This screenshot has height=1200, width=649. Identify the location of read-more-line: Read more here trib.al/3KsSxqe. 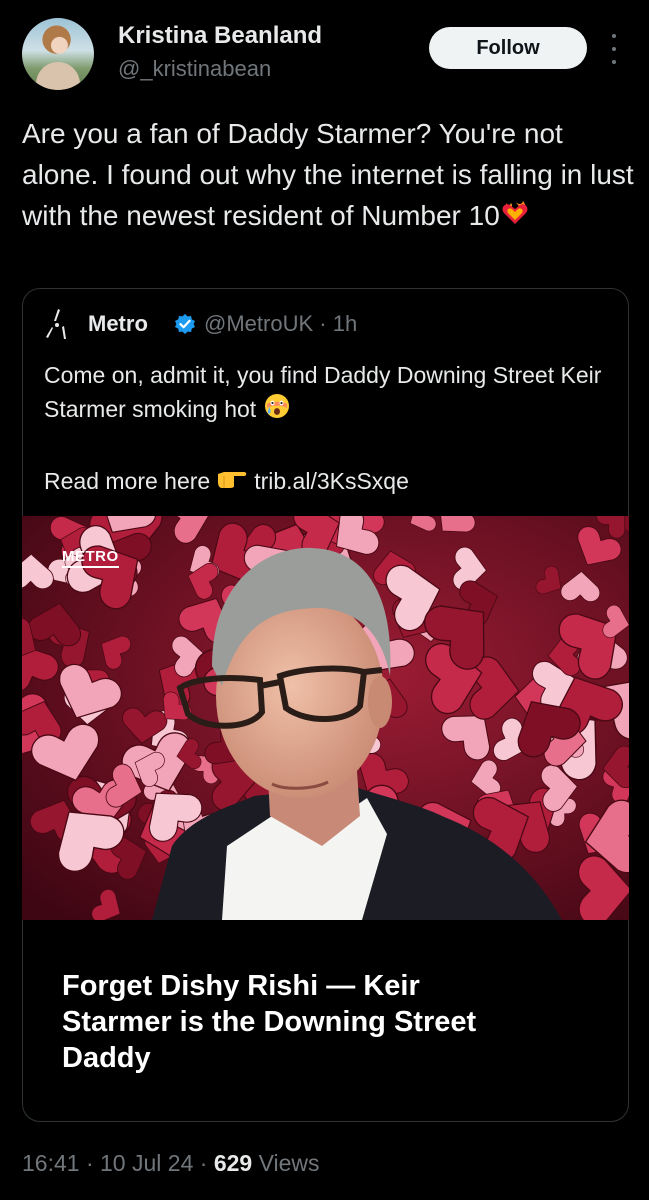
(226, 481).